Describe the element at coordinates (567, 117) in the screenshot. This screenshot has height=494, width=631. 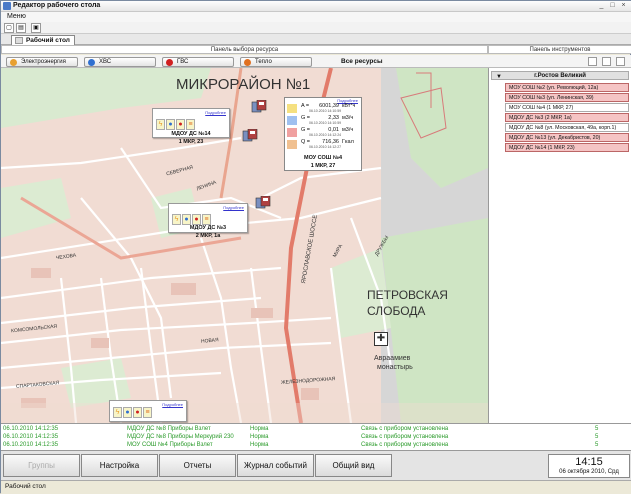
I see `list-item: МДОУ ДС №3 (2 МКР, 1а)` at that location.